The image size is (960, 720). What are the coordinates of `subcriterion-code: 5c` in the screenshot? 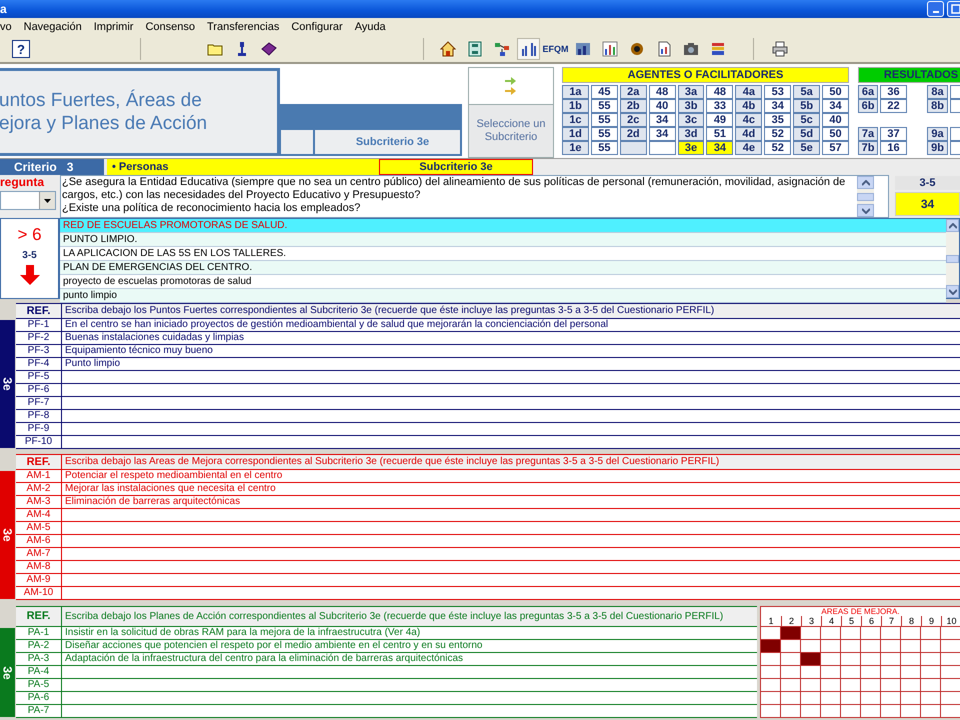 It's located at (806, 120).